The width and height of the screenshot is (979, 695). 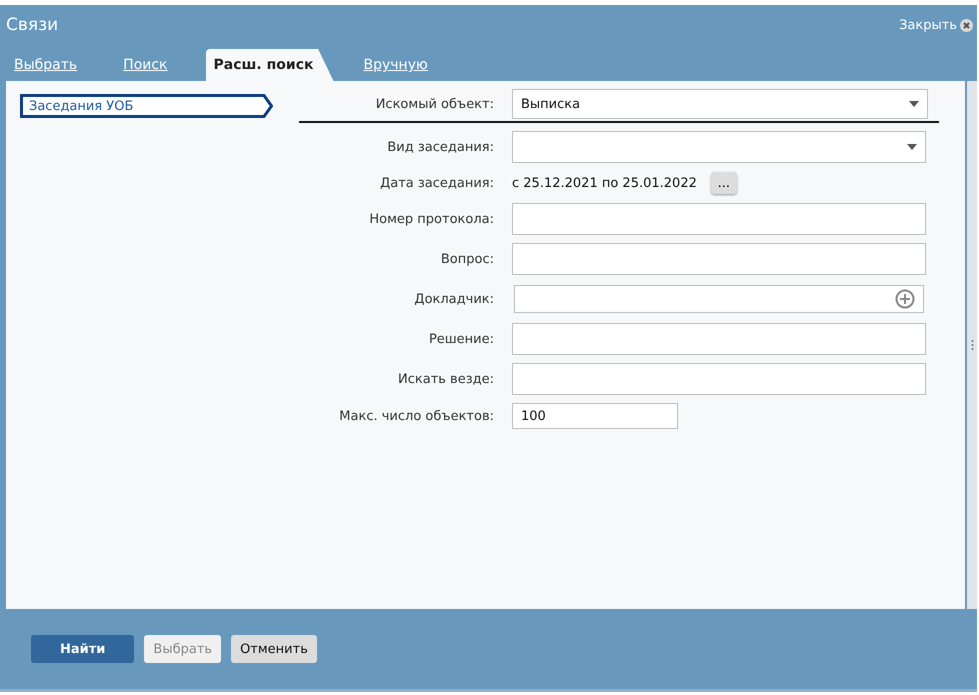 I want to click on field-label: Вид заседания:, so click(x=440, y=147).